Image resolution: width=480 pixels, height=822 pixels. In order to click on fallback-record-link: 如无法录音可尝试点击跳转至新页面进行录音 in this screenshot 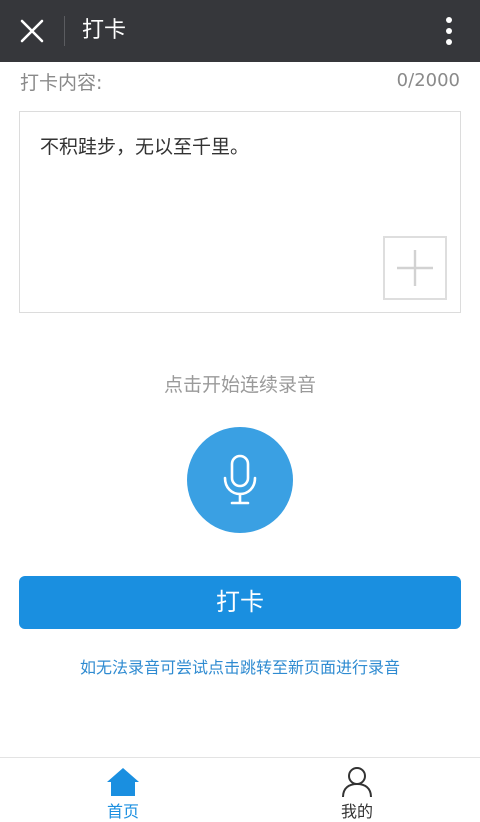, I will do `click(240, 666)`.